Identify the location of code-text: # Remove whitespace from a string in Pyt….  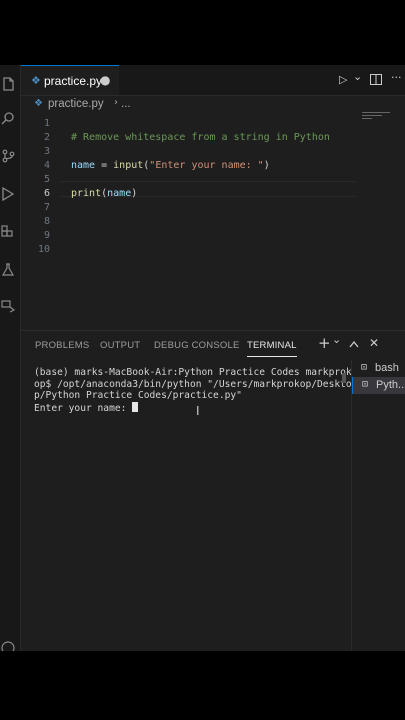
(200, 137).